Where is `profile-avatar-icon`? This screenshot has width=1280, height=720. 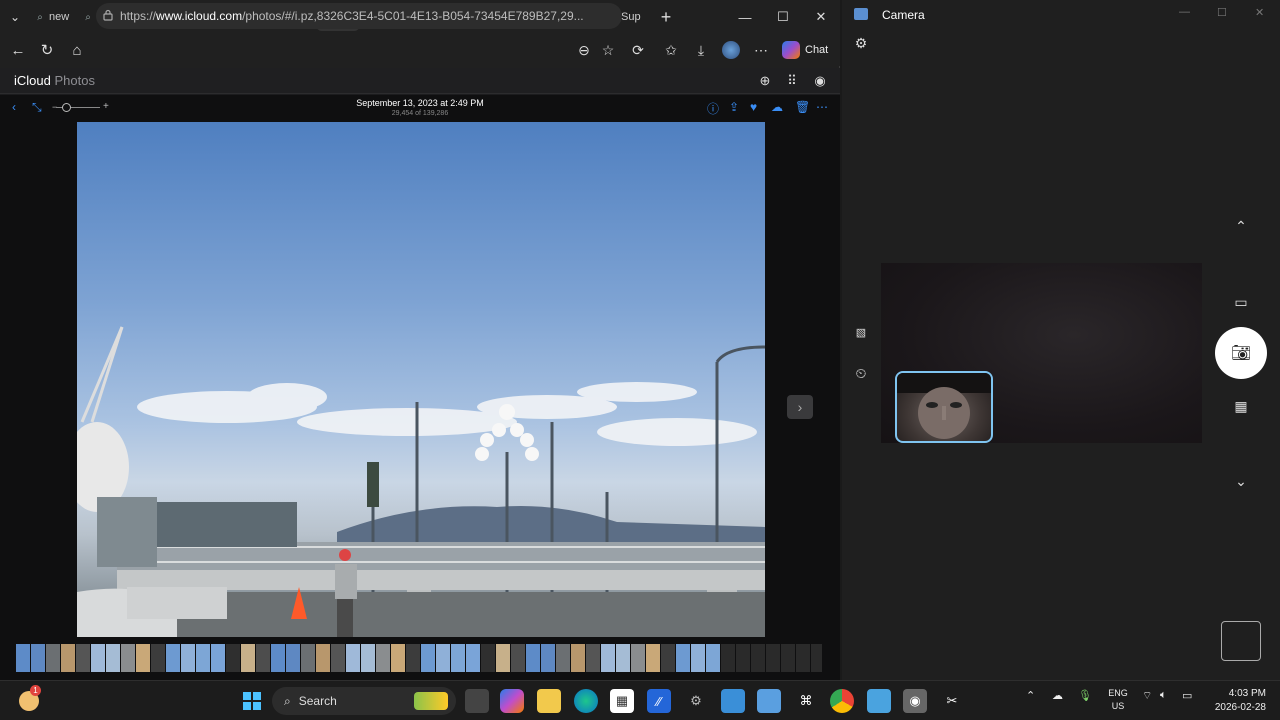
profile-avatar-icon is located at coordinates (731, 50).